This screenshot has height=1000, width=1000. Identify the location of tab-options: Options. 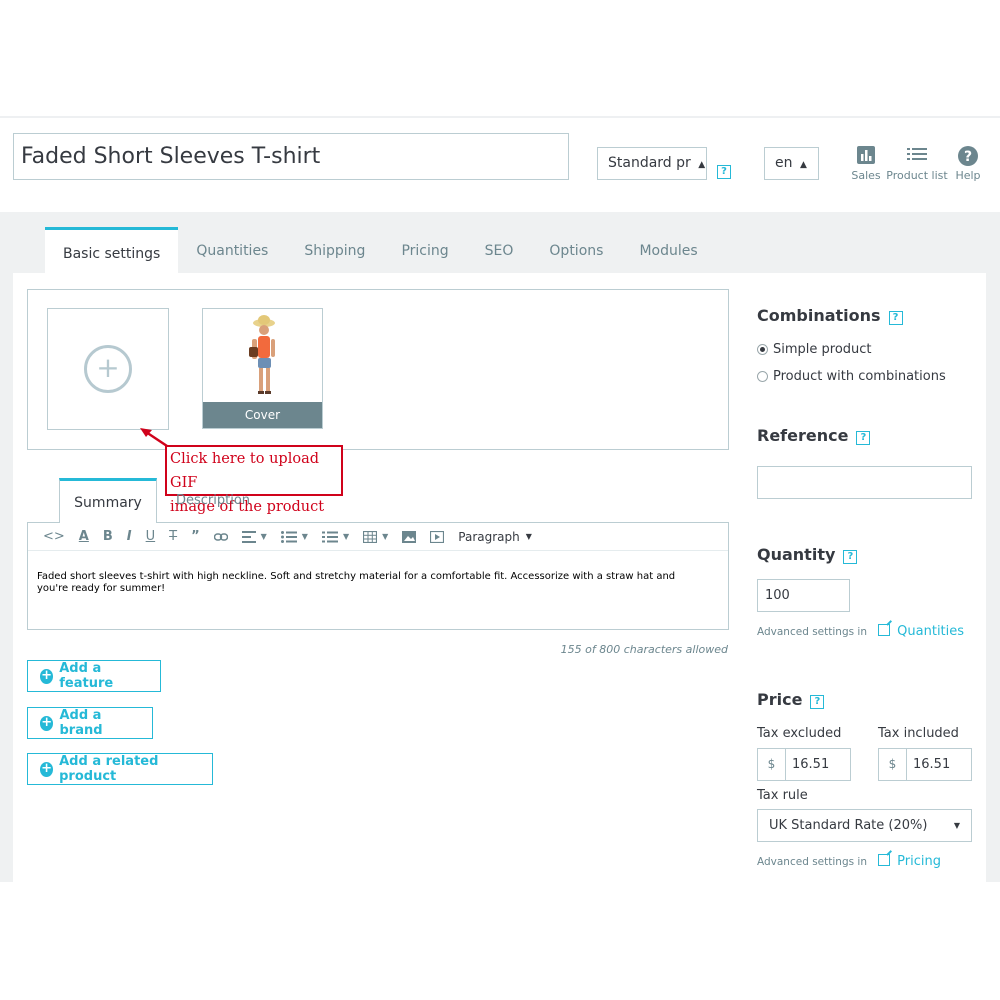
(576, 250).